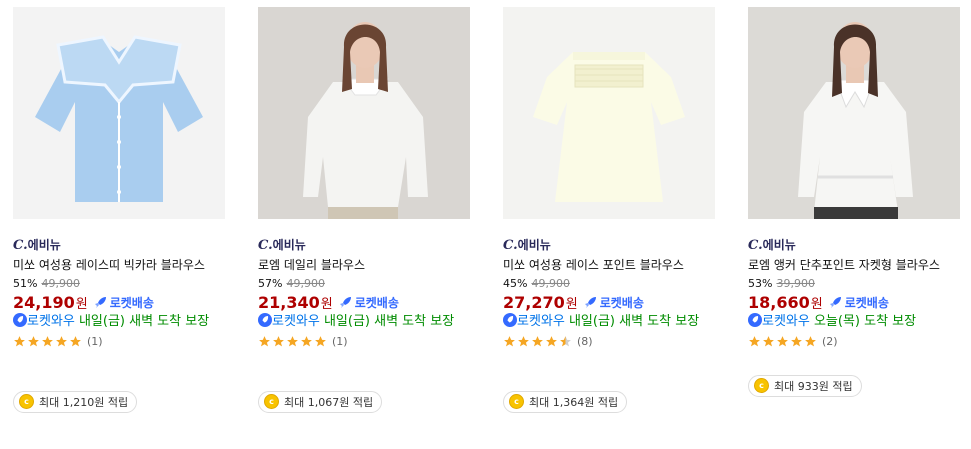 The height and width of the screenshot is (449, 971). Describe the element at coordinates (75, 401) in the screenshot. I see `cashback-badge: c 최대 1,210원 적립` at that location.